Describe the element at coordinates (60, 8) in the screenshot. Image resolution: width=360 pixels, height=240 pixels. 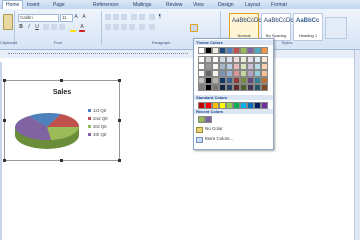
I see `tab-page-layout: Page Layout` at that location.